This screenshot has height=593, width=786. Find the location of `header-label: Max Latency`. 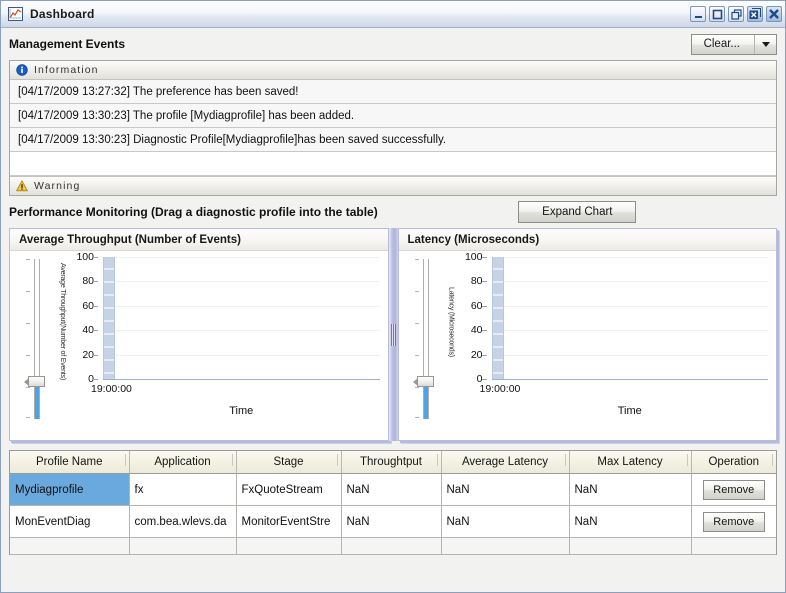

header-label: Max Latency is located at coordinates (630, 462).